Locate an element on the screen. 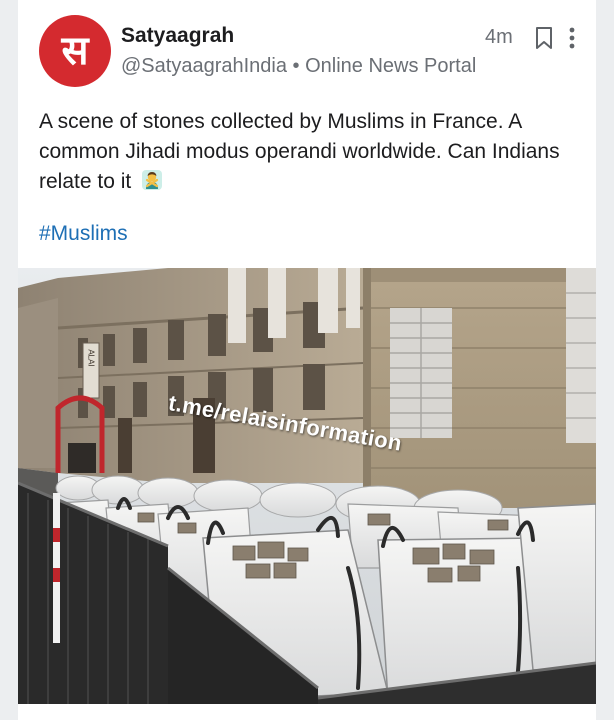 This screenshot has height=720, width=614. more-options-icon is located at coordinates (572, 38).